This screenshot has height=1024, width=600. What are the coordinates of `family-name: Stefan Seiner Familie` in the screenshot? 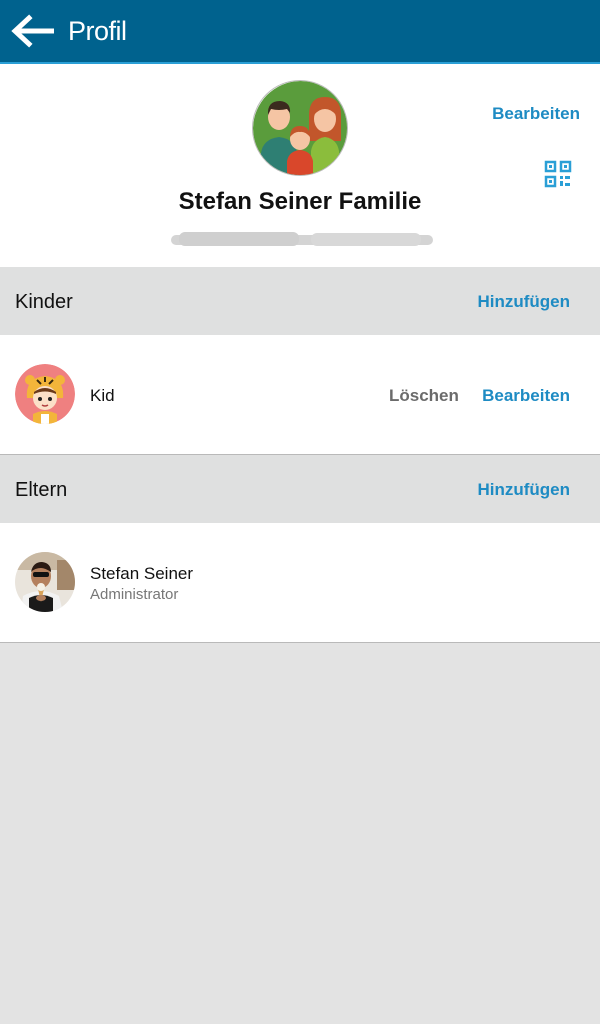 It's located at (300, 201).